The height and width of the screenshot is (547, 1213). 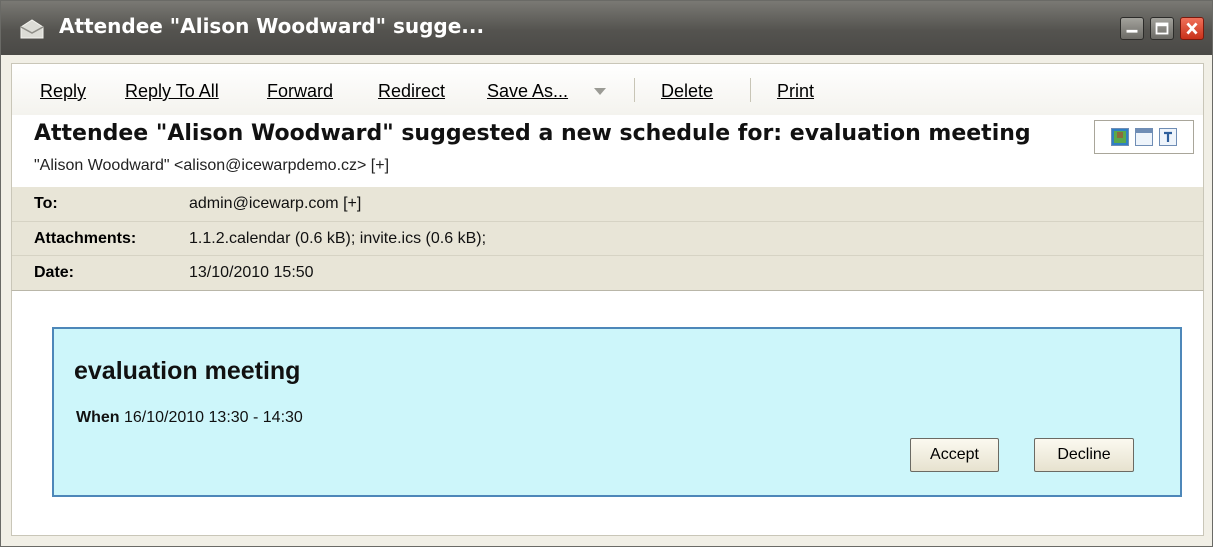 I want to click on to-row: To: admin@icewarp.com [+], so click(x=607, y=204).